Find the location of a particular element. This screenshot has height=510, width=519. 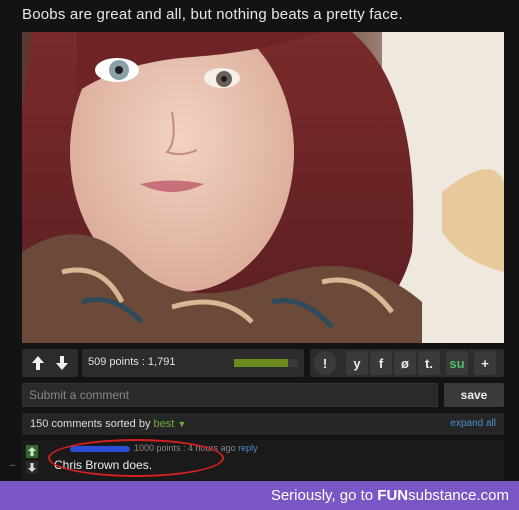

comment-upvote-button is located at coordinates (32, 451).